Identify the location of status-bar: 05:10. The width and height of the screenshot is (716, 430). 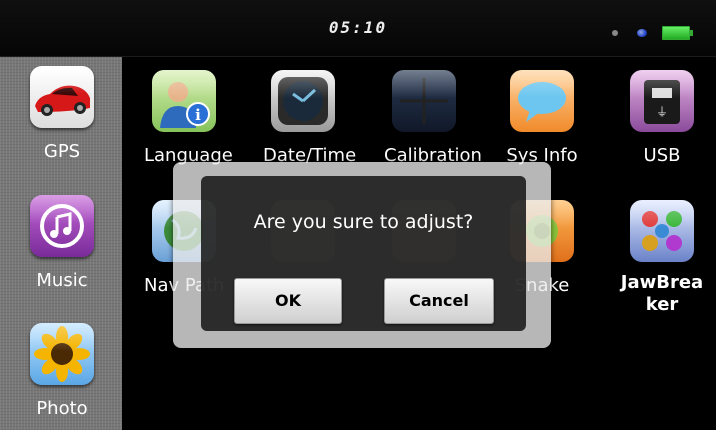
(358, 28).